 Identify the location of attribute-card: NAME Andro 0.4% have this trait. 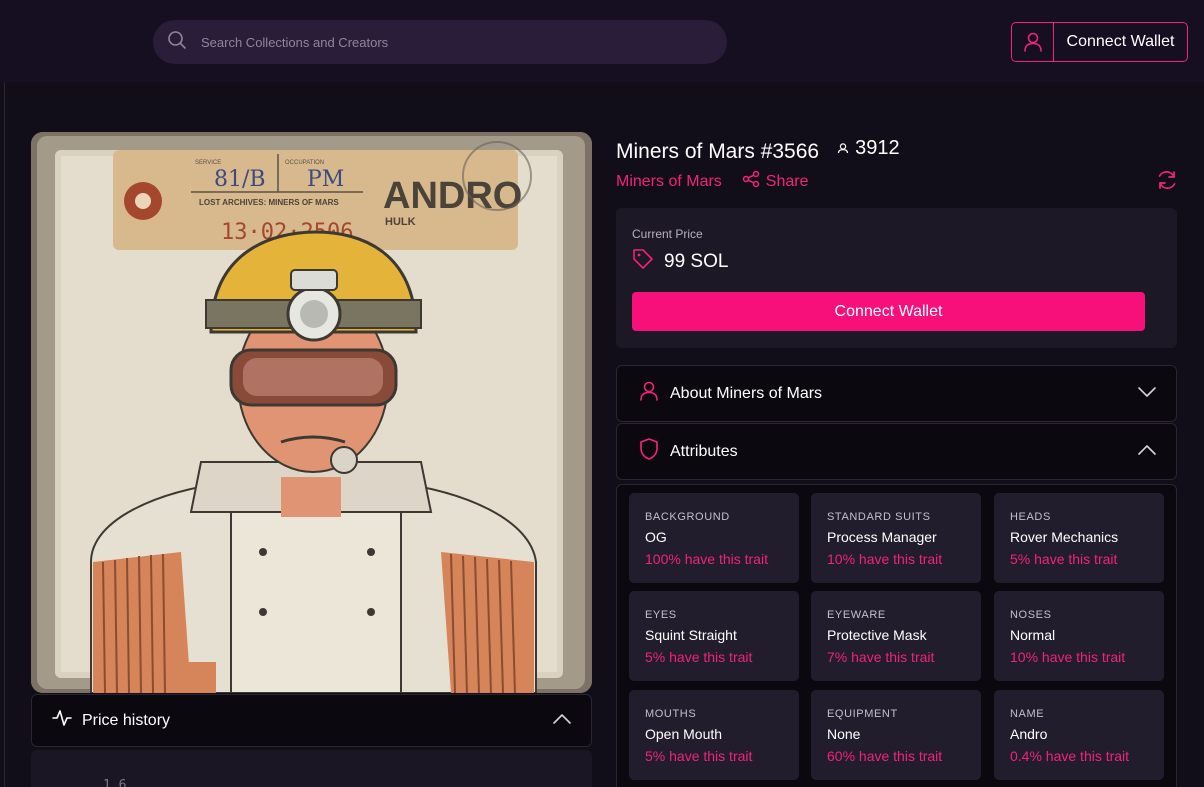
(1079, 735).